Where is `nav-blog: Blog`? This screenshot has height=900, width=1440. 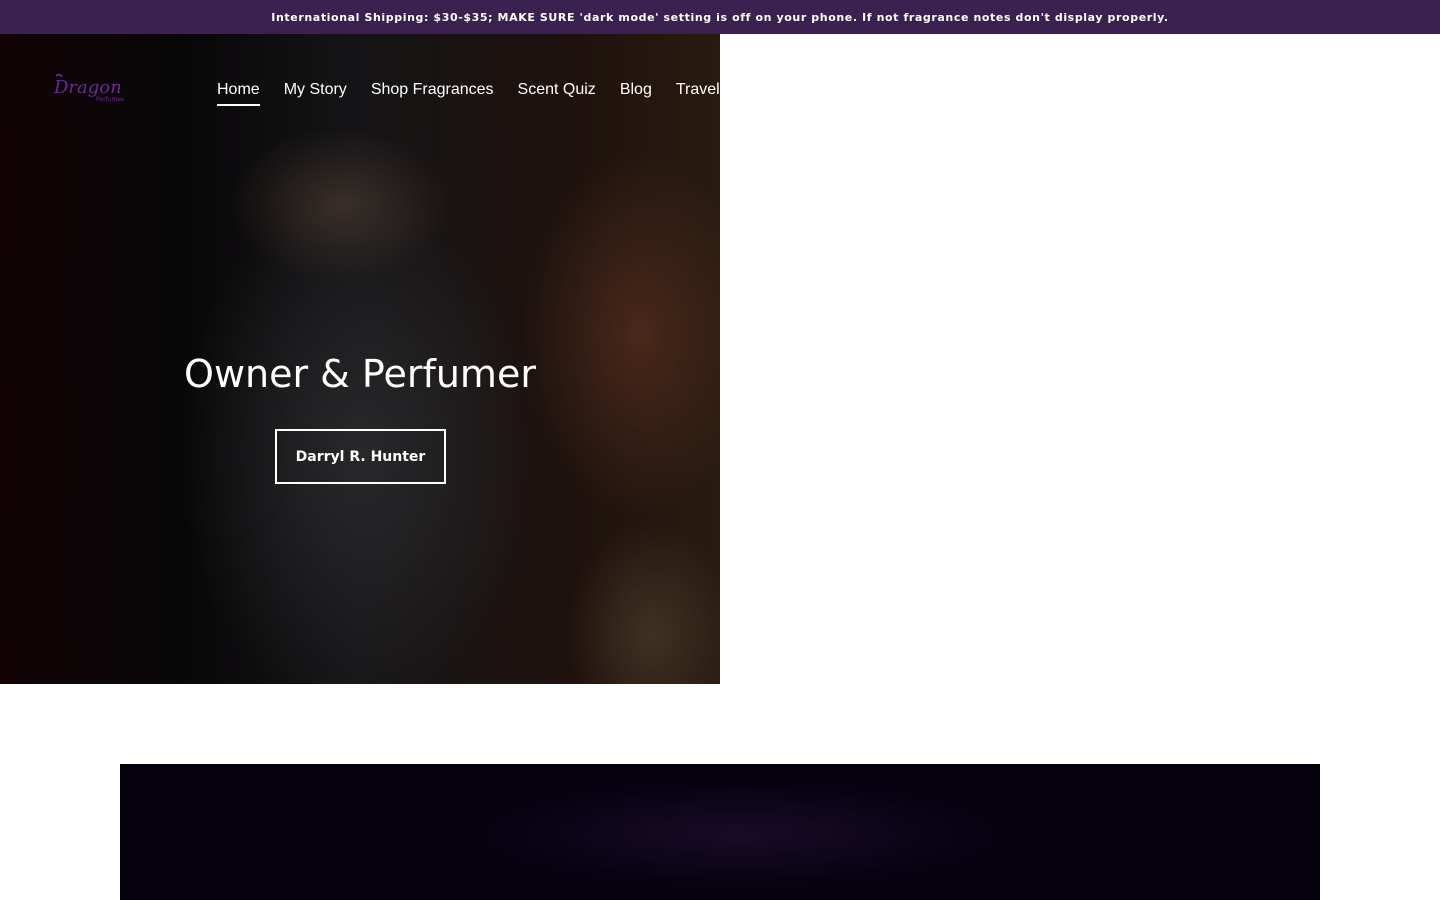
nav-blog: Blog is located at coordinates (636, 93).